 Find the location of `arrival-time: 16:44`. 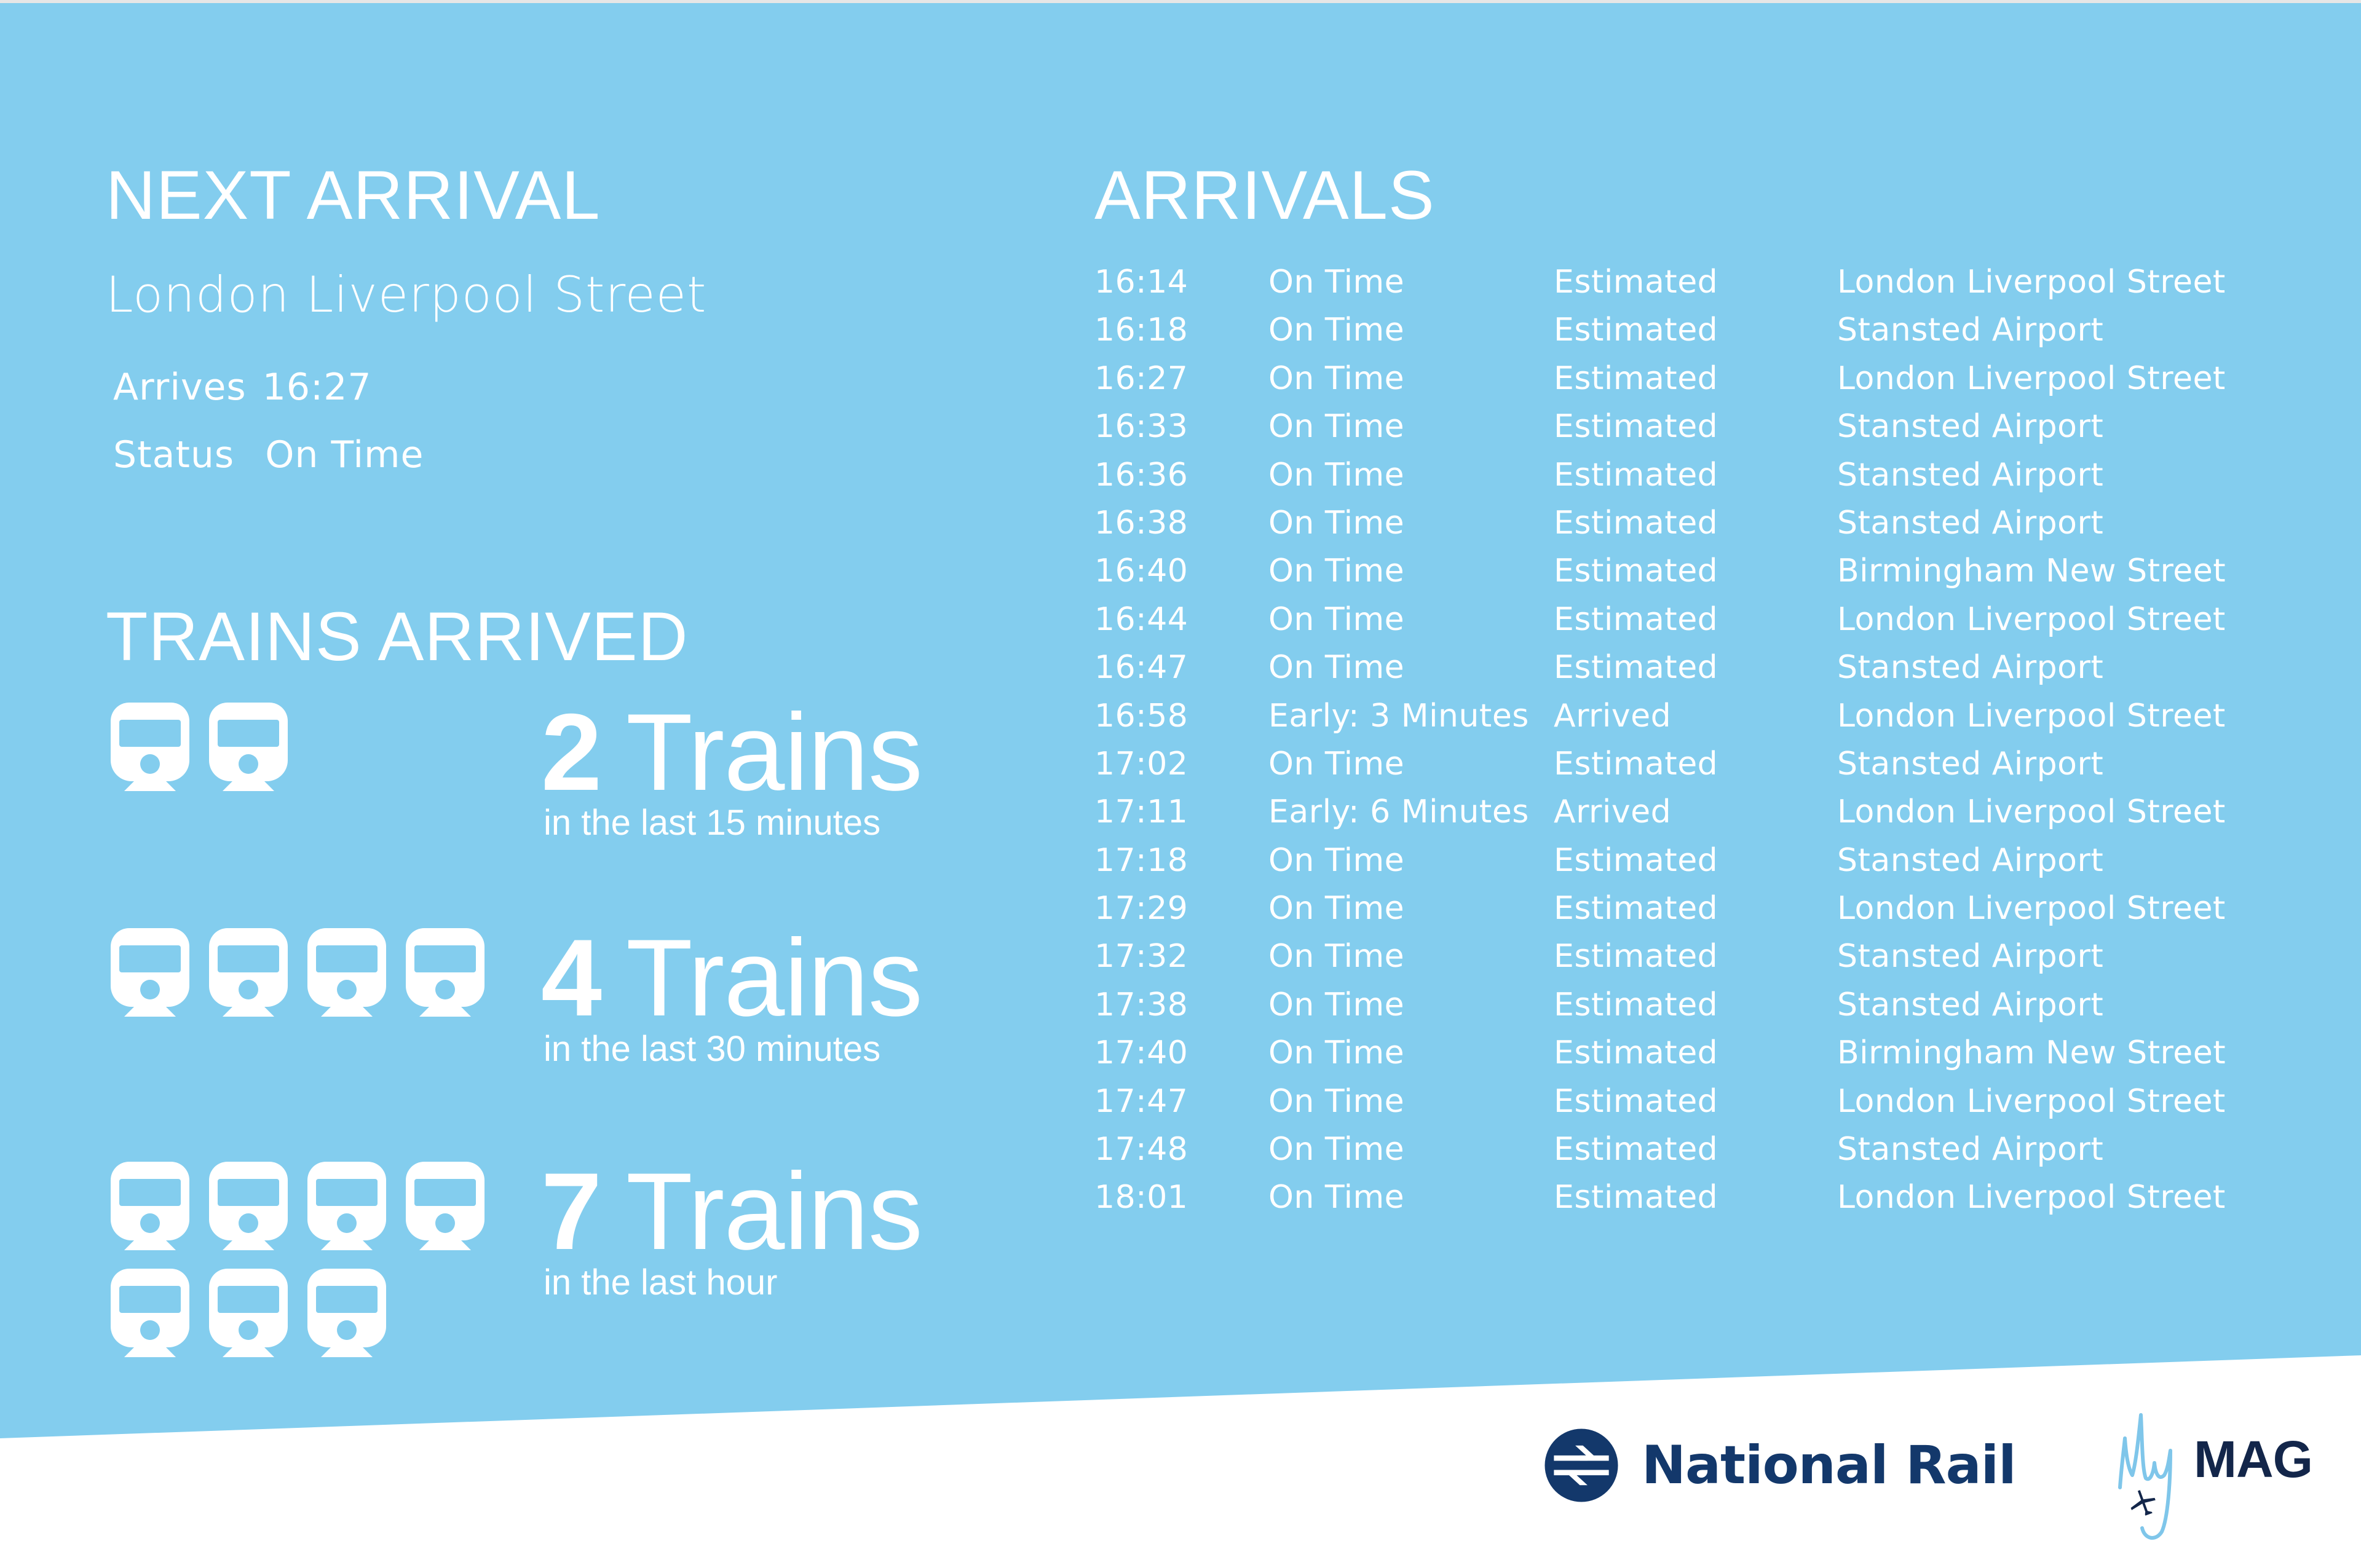

arrival-time: 16:44 is located at coordinates (1141, 619).